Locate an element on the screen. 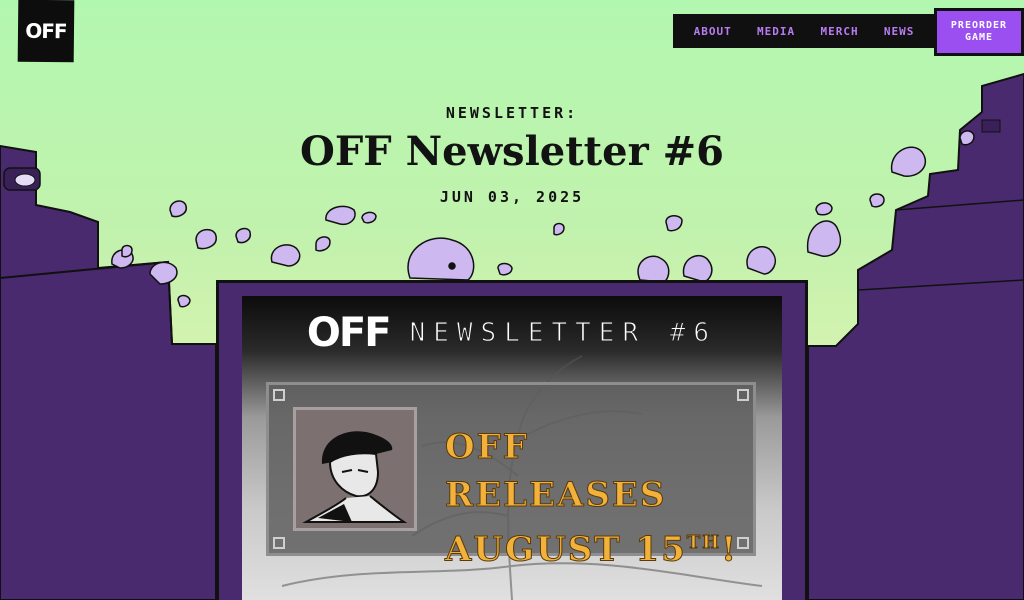 The height and width of the screenshot is (600, 1024). banner-header: OFF NEWSLETTER #6 is located at coordinates (512, 333).